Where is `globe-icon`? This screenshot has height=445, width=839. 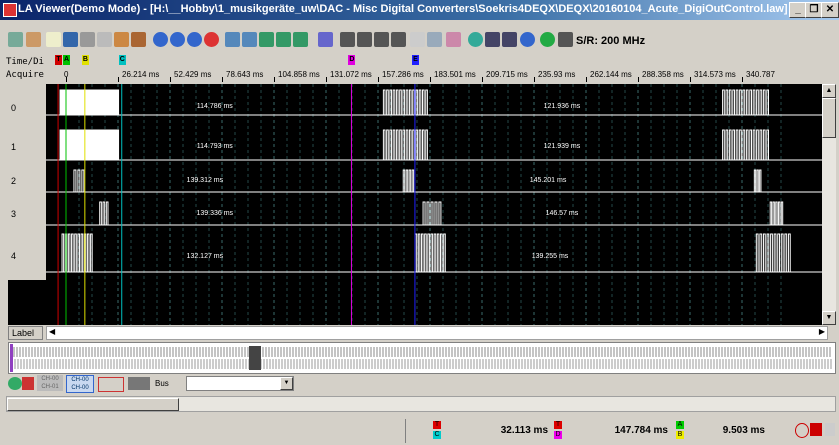 globe-icon is located at coordinates (475, 39).